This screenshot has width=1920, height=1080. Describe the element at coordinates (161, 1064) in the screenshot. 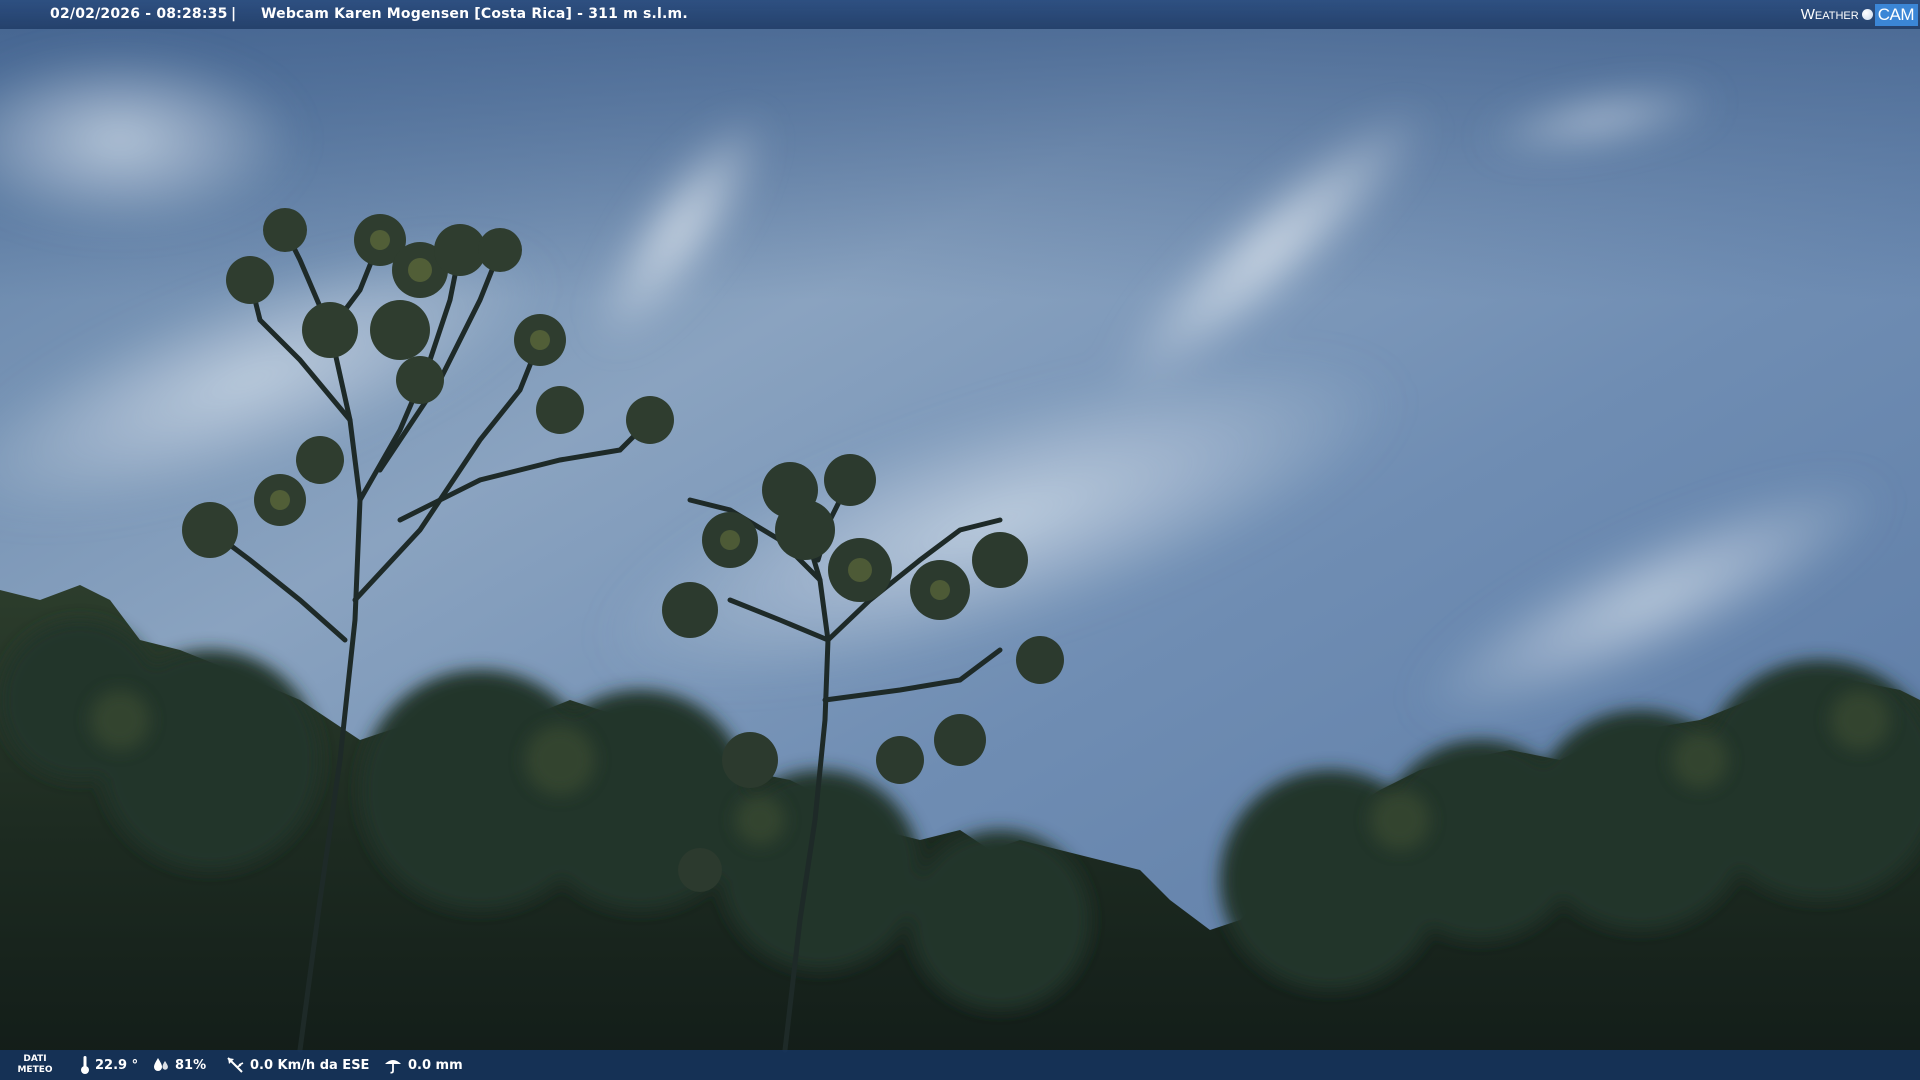

I see `humidity-drop-icon` at that location.